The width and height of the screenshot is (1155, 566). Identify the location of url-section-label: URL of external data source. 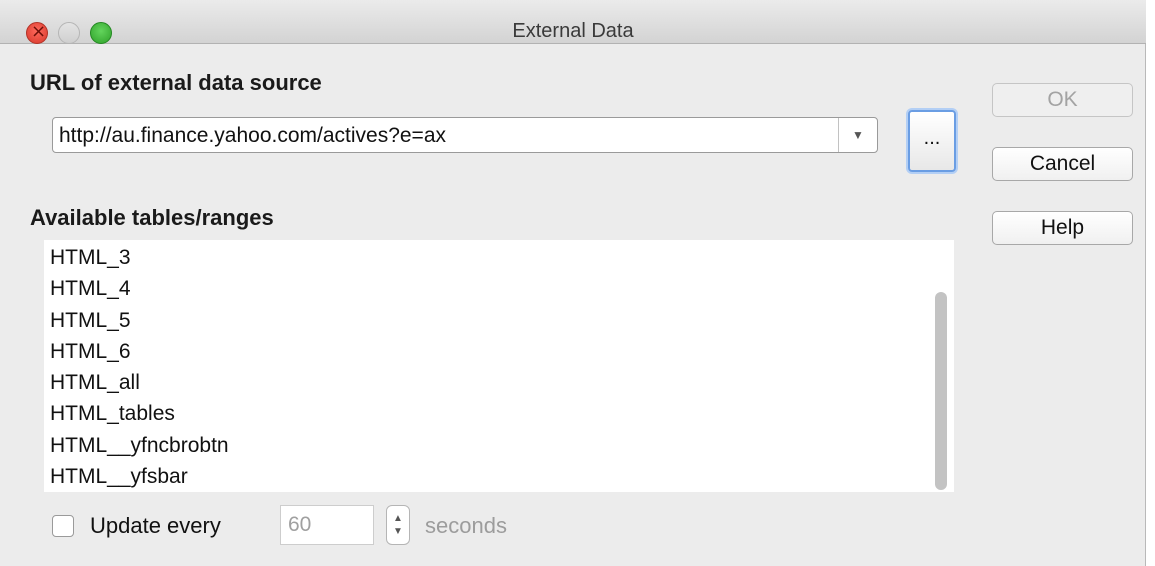
(176, 82).